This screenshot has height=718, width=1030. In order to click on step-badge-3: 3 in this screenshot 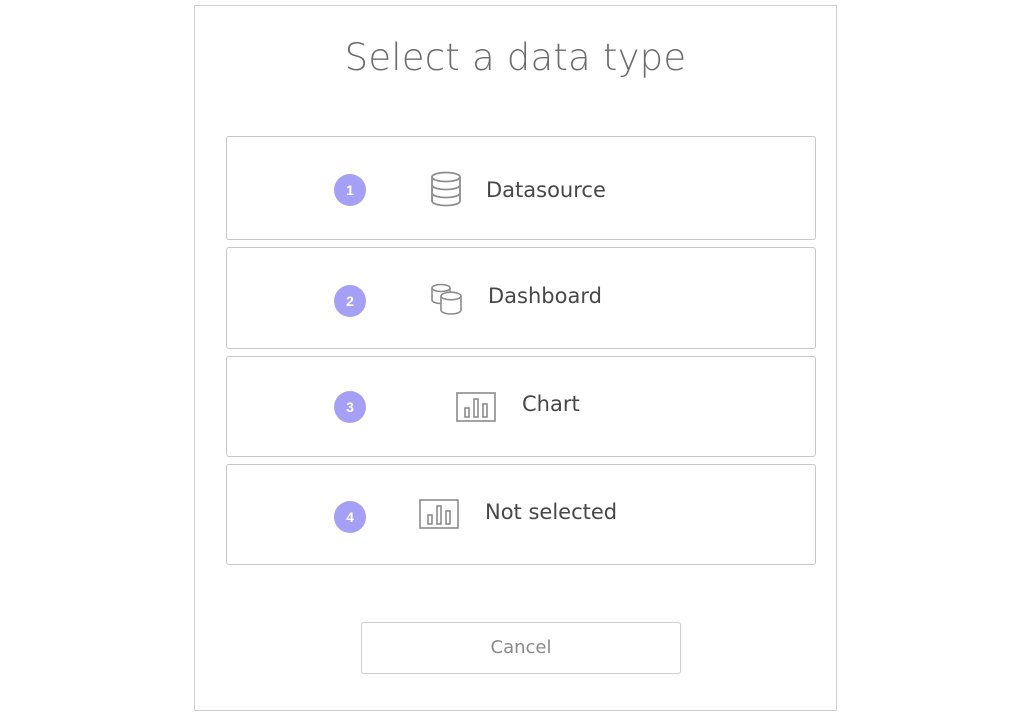, I will do `click(350, 407)`.